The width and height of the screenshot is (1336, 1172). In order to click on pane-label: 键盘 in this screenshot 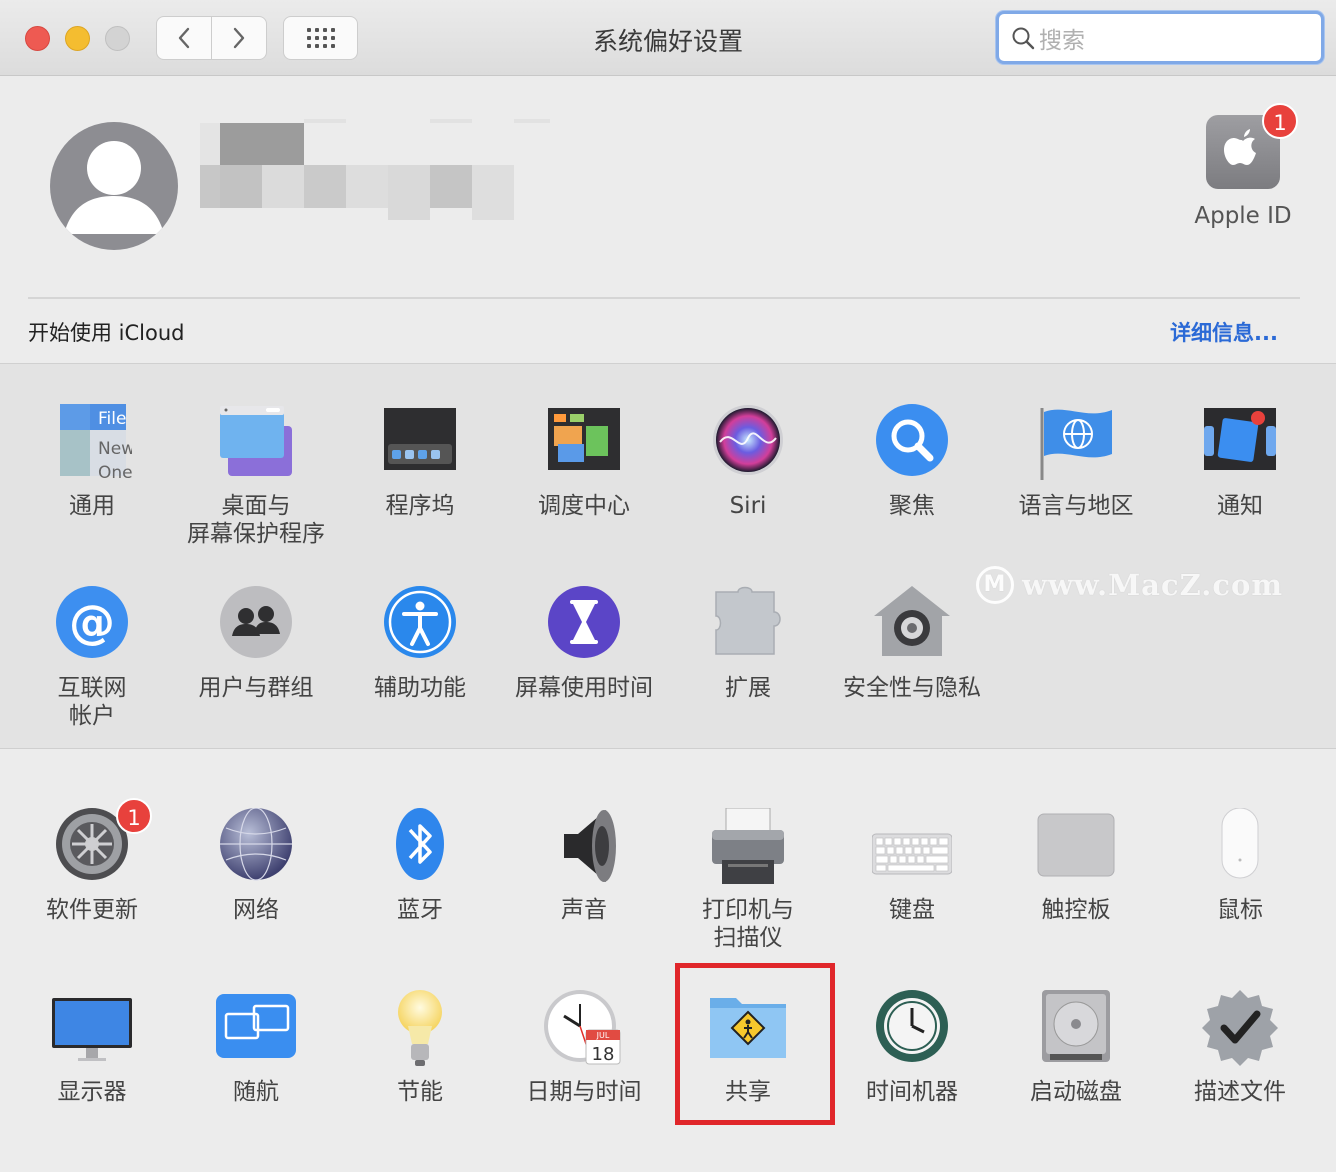, I will do `click(912, 910)`.